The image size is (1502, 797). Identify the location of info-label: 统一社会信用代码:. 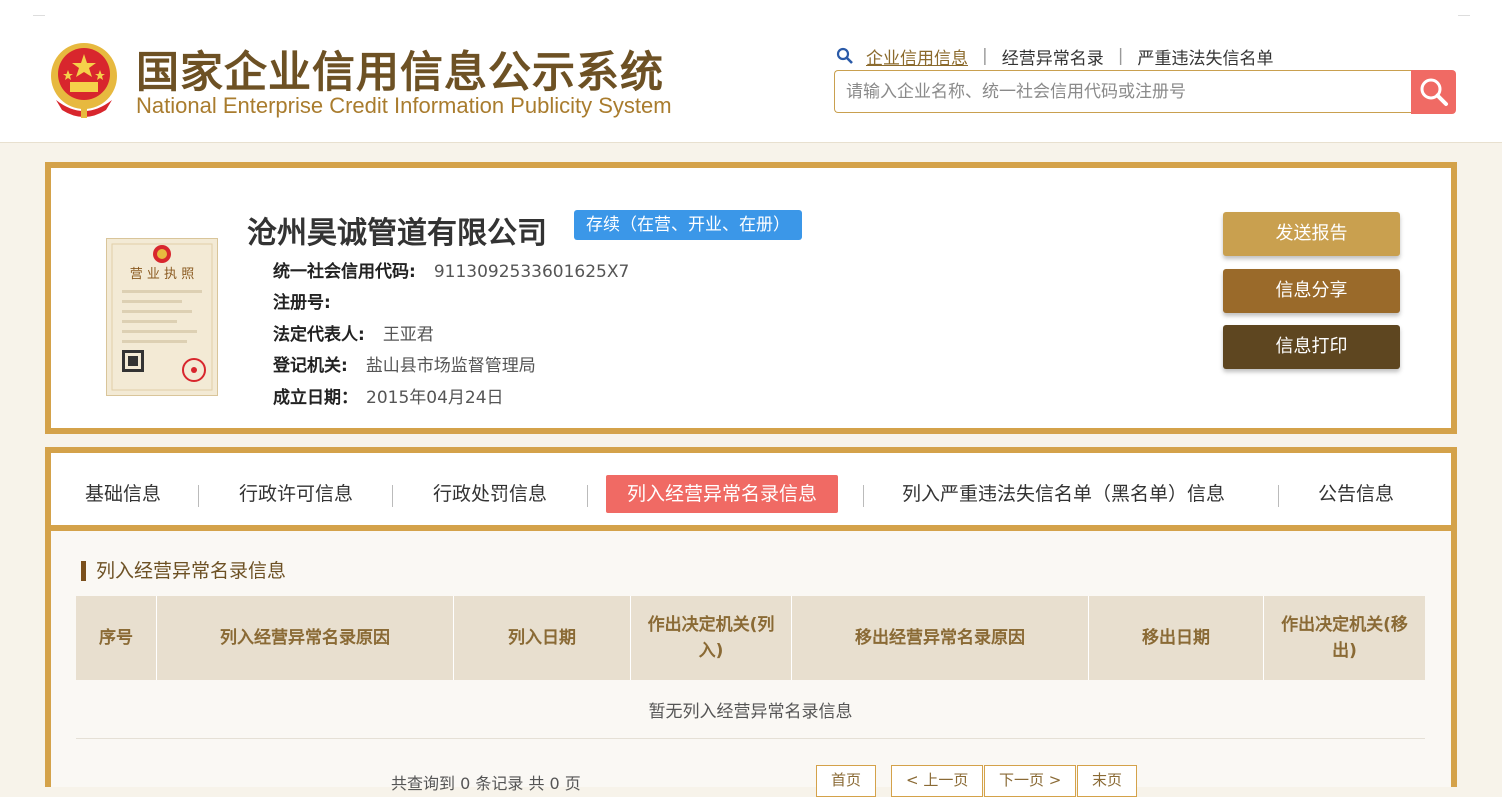
(344, 272).